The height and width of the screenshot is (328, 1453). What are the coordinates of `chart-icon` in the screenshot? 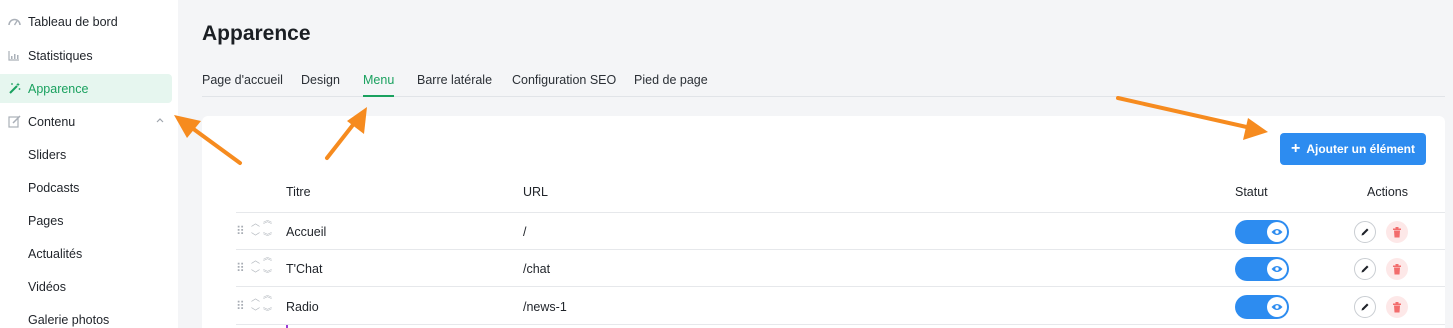 It's located at (14, 55).